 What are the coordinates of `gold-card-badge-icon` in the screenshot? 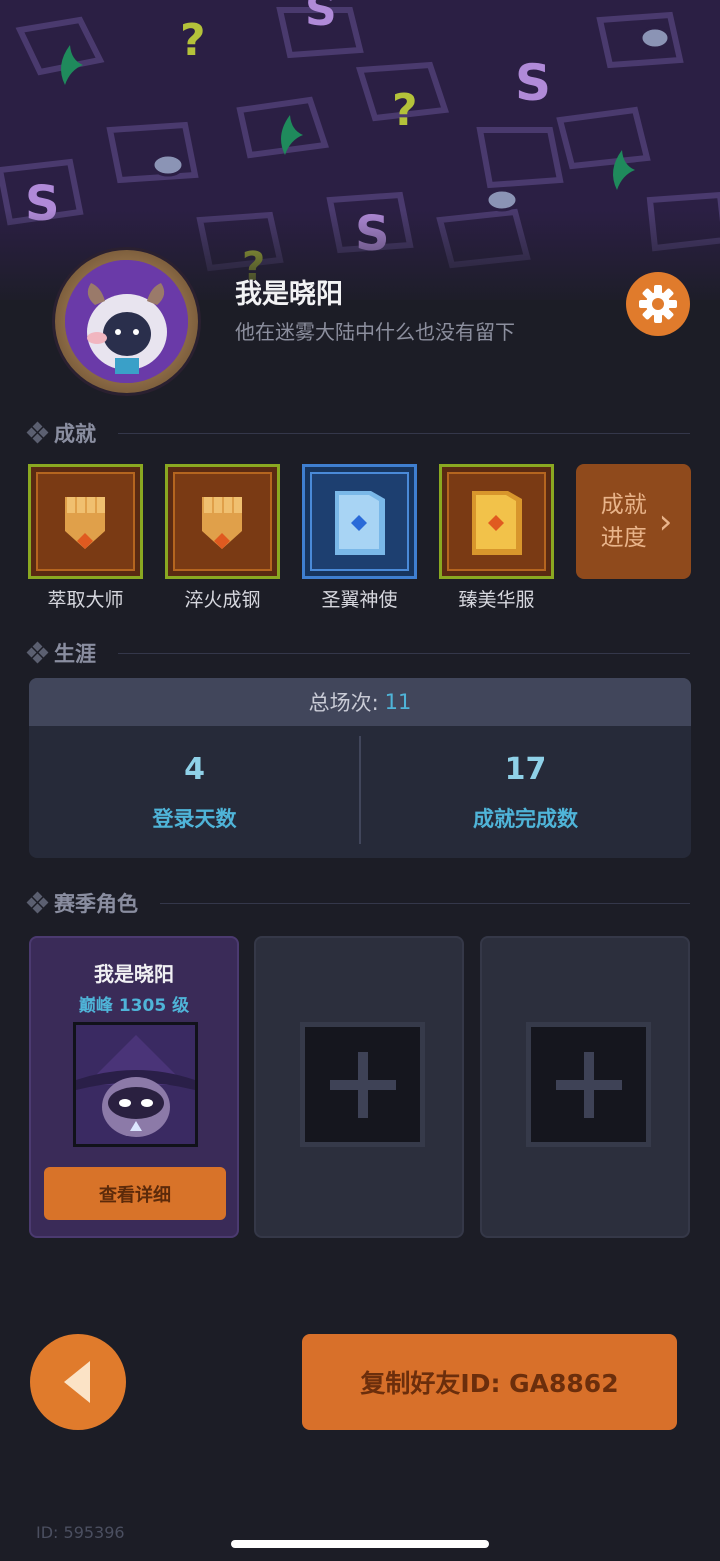 It's located at (496, 521).